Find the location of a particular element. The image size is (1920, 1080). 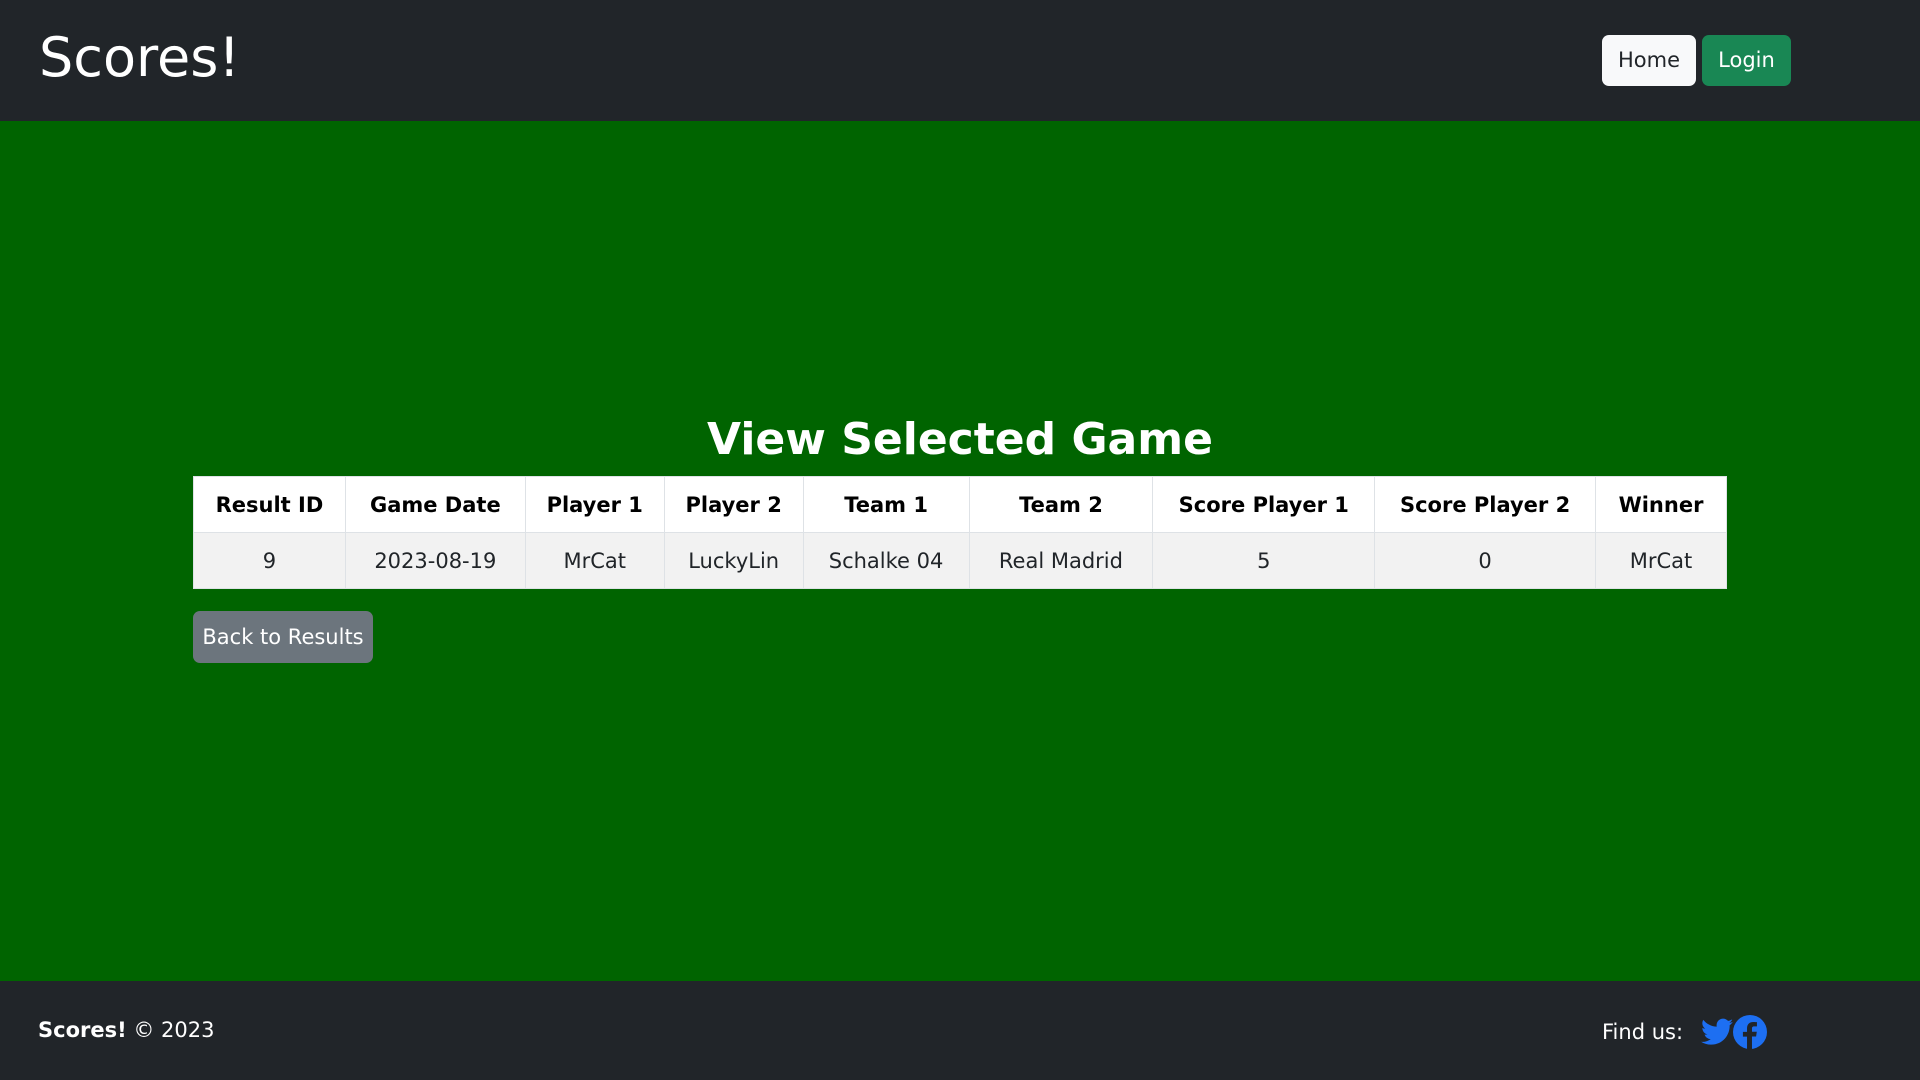

social-links is located at coordinates (1734, 1032).